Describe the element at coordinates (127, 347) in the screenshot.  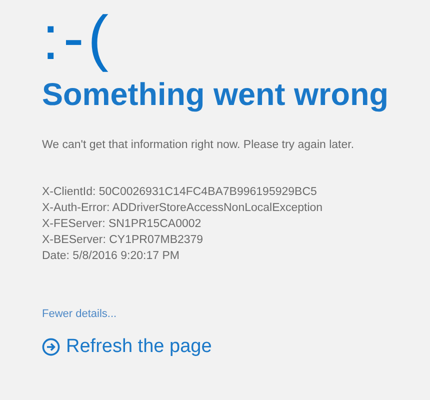
I see `refresh-link: Refresh the page` at that location.